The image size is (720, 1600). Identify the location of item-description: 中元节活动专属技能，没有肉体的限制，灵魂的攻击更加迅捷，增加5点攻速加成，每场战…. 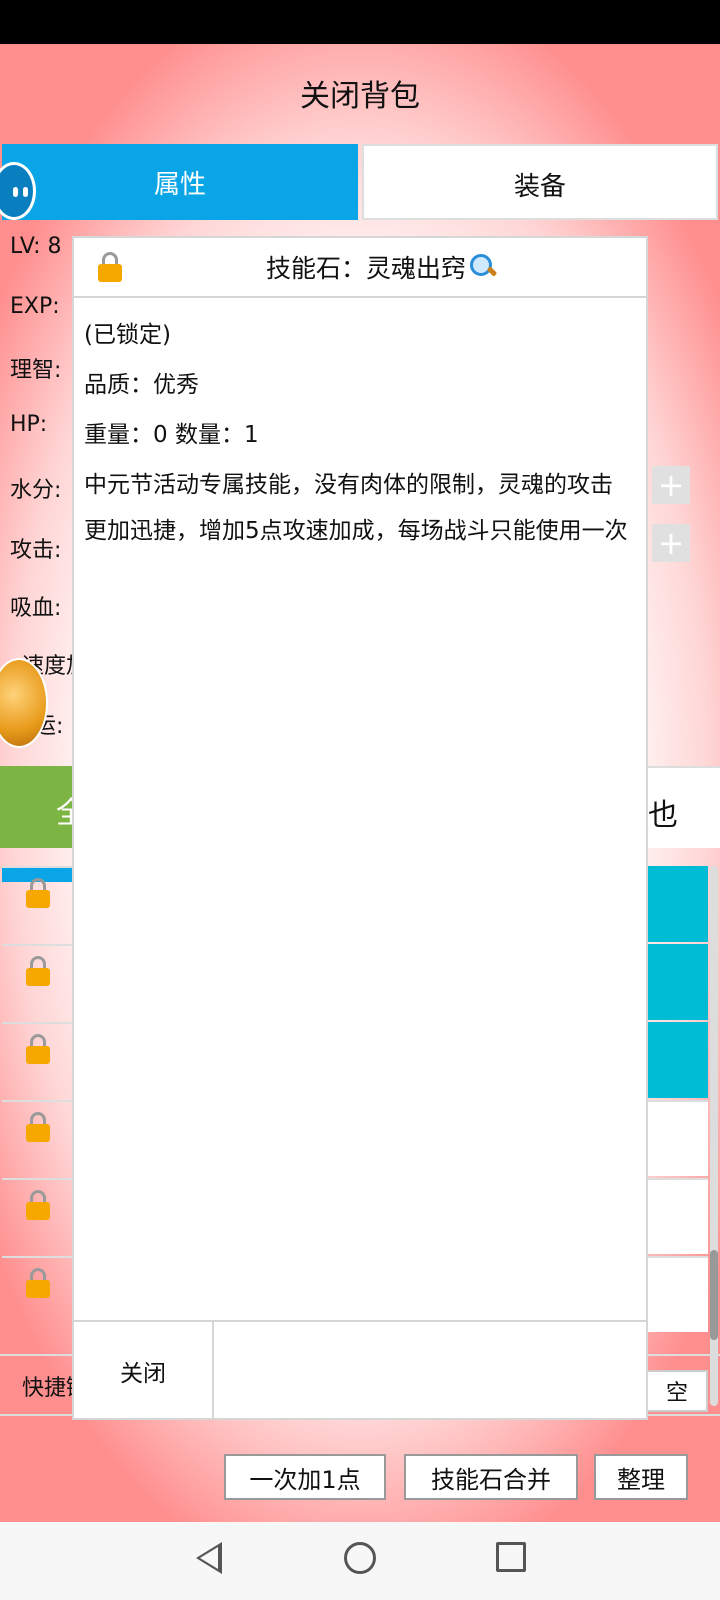
(356, 508).